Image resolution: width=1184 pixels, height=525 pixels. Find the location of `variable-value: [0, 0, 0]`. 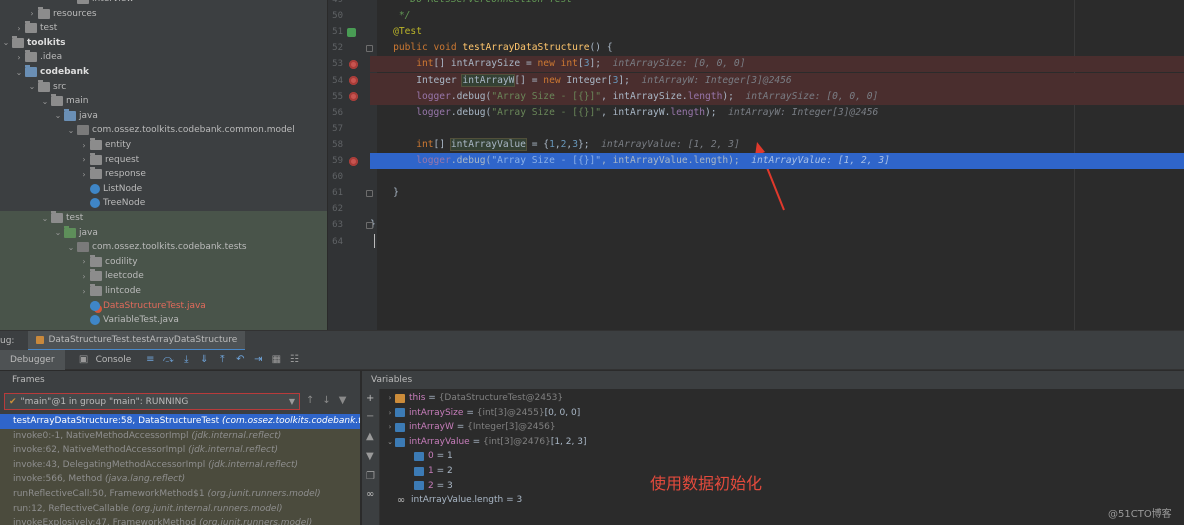

variable-value: [0, 0, 0] is located at coordinates (562, 412).